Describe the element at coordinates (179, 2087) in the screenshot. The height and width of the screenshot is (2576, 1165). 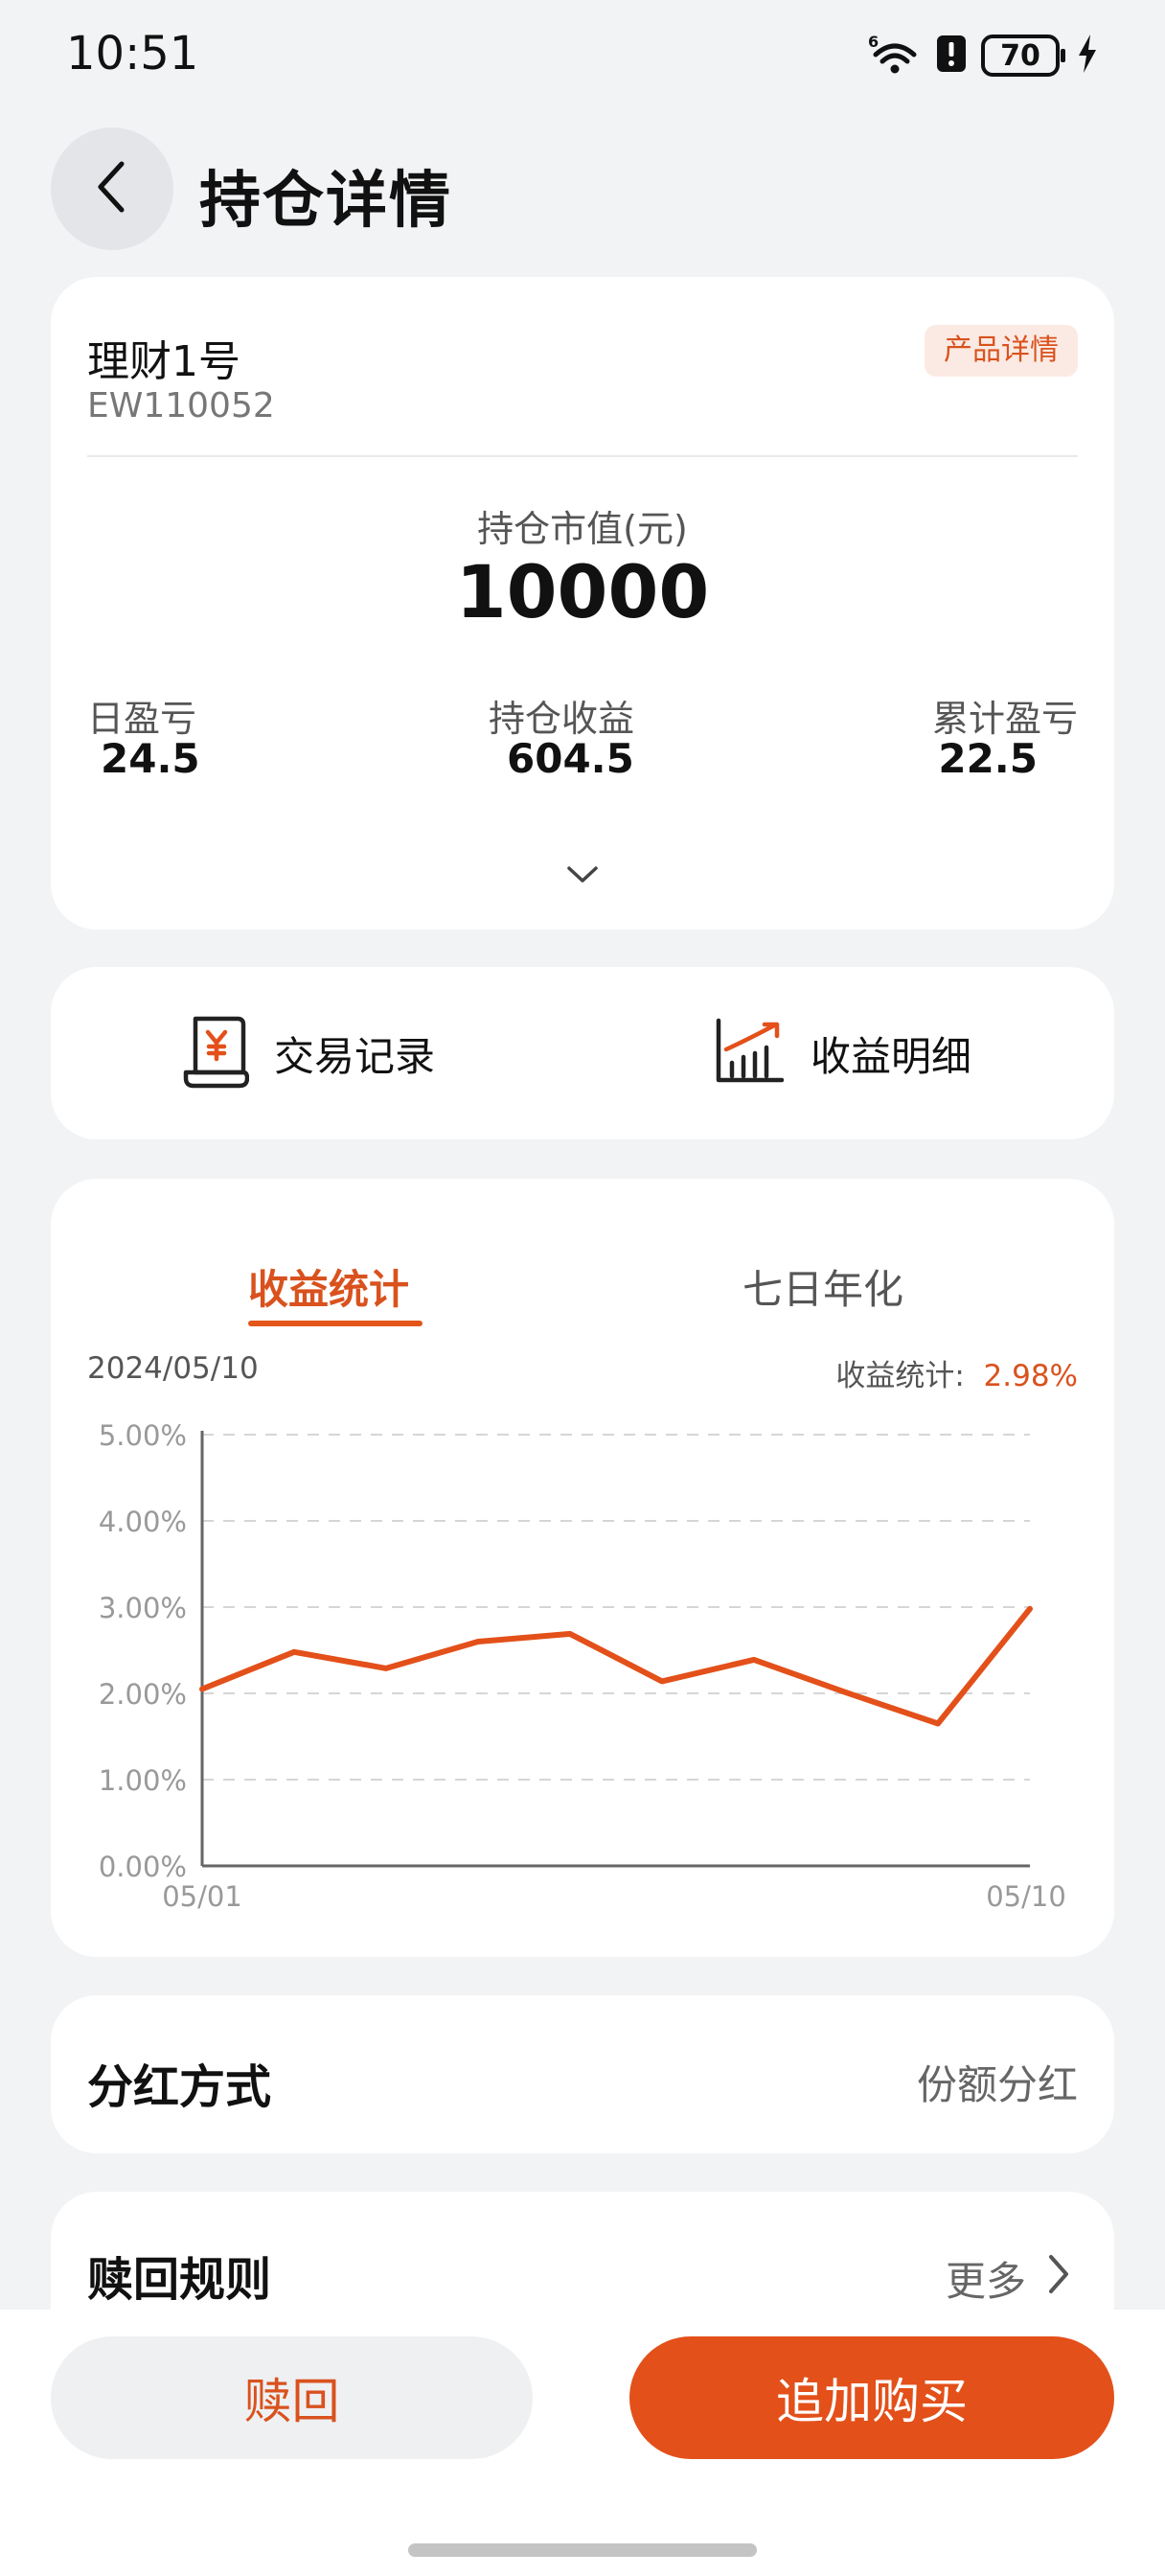
I see `dividend-method-label: 分红方式` at that location.